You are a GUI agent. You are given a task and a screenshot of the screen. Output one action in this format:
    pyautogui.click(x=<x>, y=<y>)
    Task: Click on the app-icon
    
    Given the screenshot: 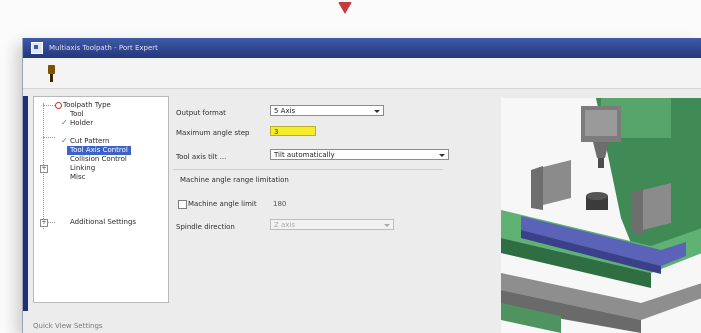 What is the action you would take?
    pyautogui.click(x=37, y=48)
    